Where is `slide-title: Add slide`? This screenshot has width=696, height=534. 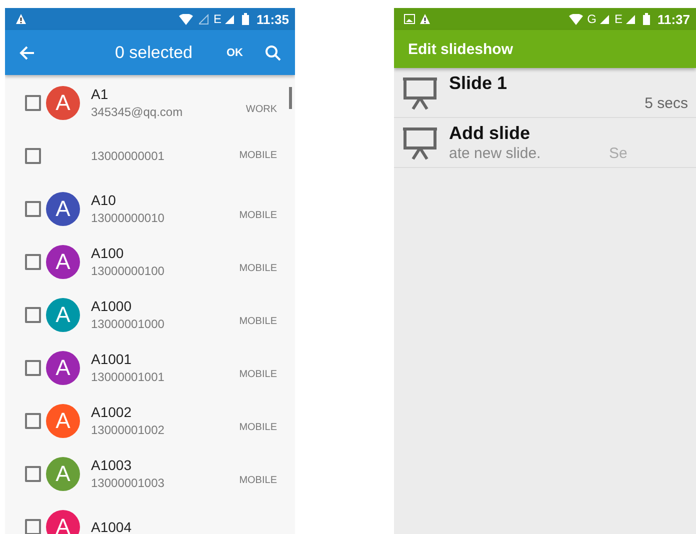 slide-title: Add slide is located at coordinates (490, 133).